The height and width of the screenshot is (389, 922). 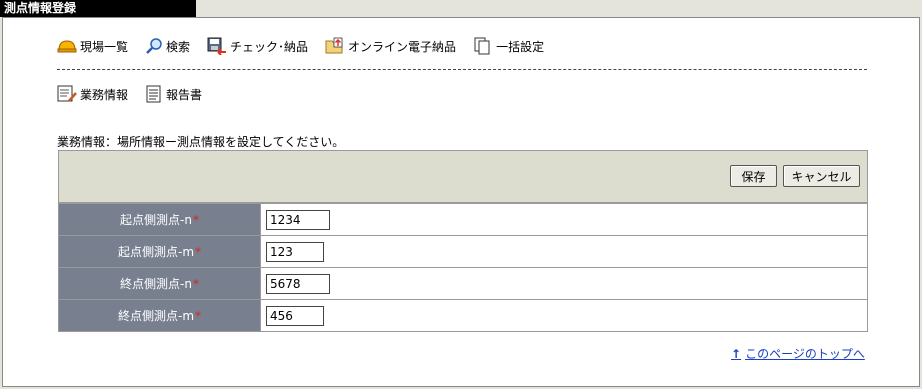 I want to click on nav-label: 一括設定, so click(x=520, y=46).